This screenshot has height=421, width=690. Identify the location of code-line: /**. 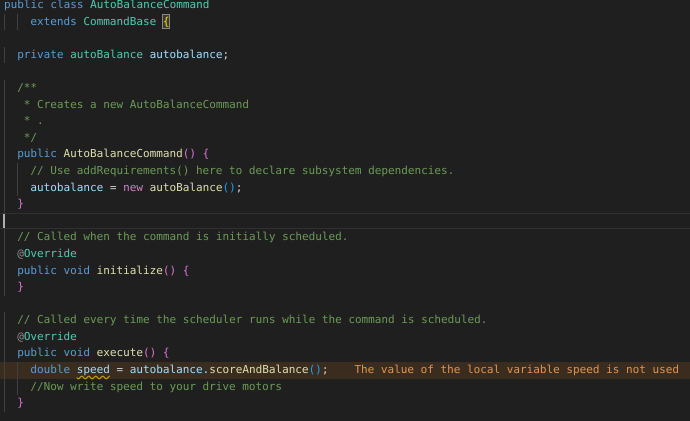
(27, 88).